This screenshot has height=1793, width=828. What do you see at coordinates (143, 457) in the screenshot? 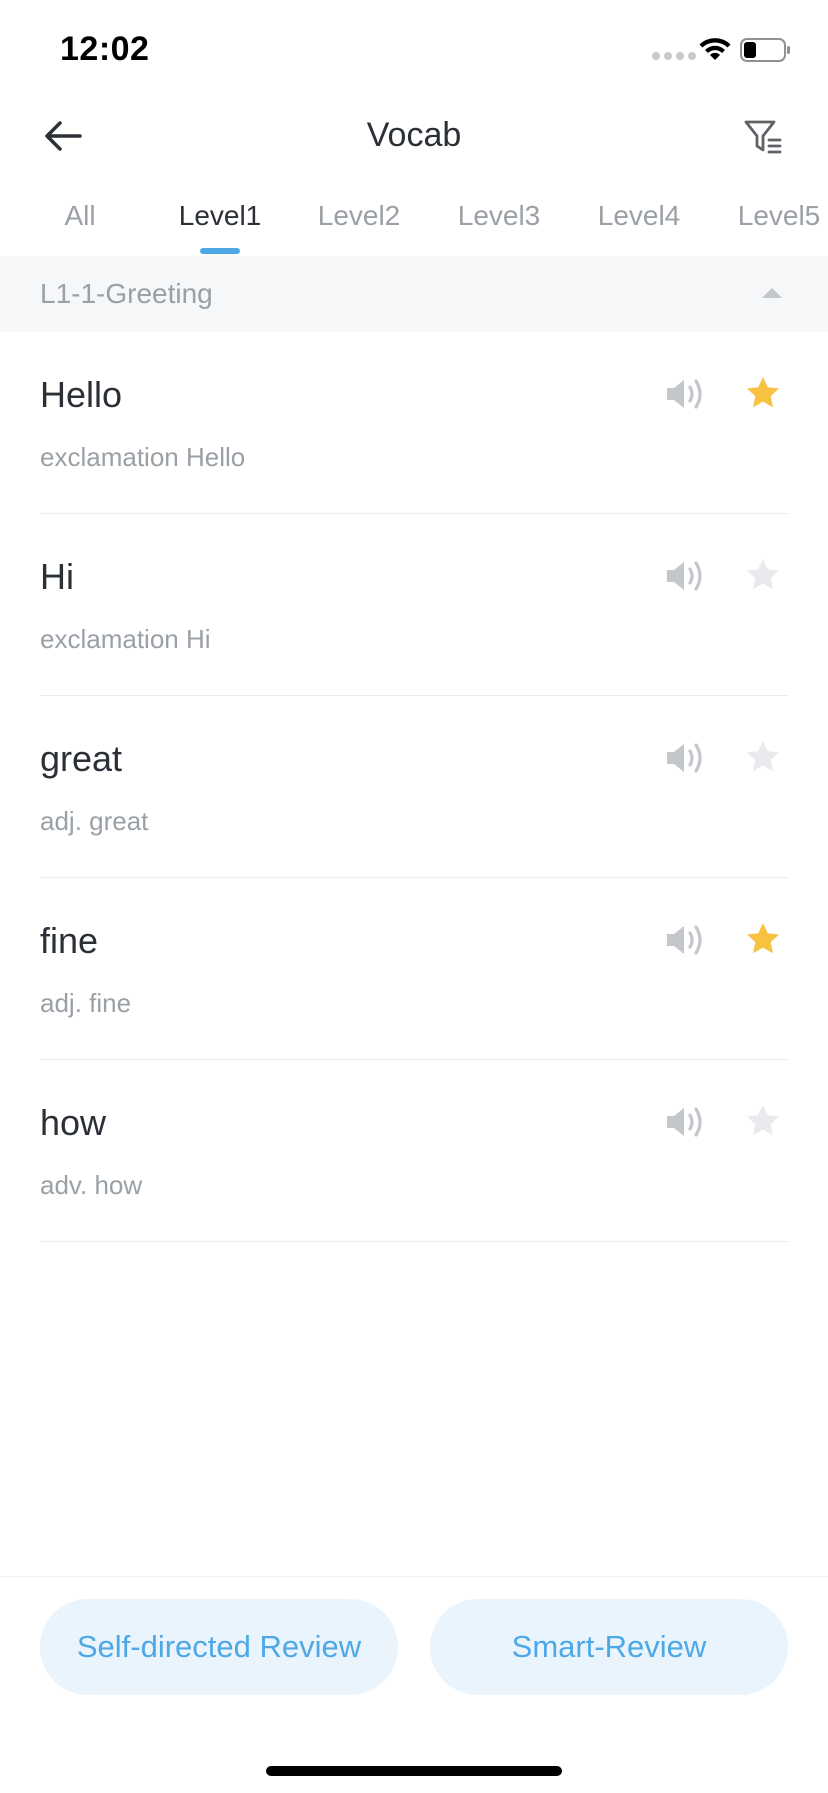
I see `word-meaning: exclamation Hello` at bounding box center [143, 457].